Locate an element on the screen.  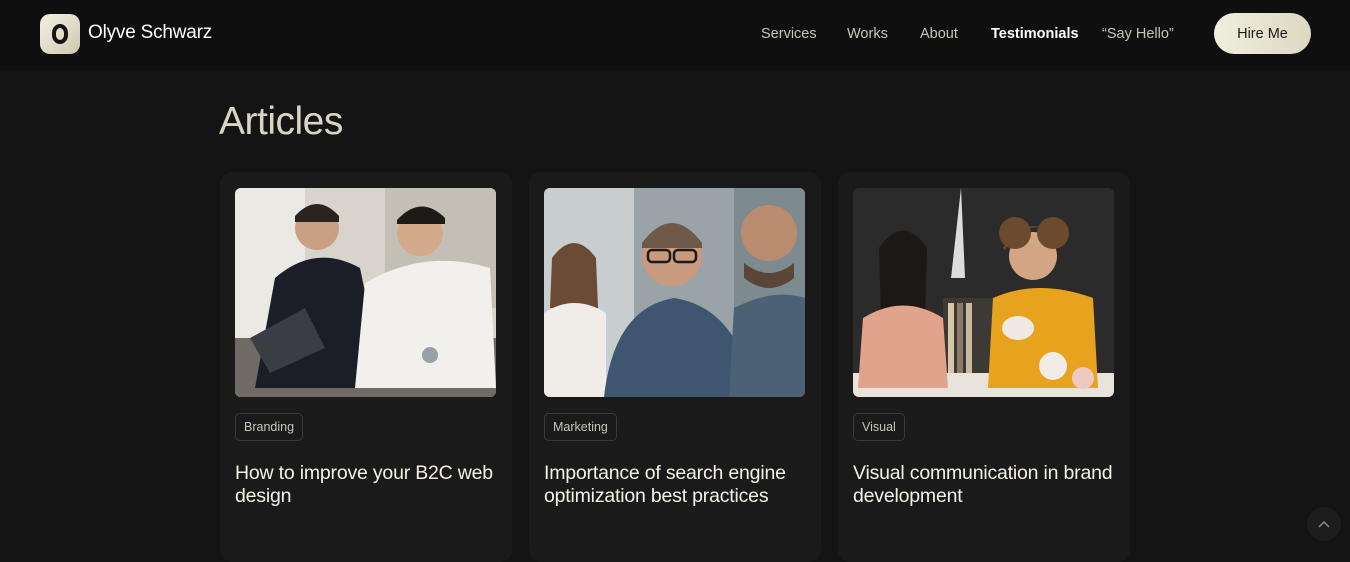
chevron-up-icon is located at coordinates (1324, 524).